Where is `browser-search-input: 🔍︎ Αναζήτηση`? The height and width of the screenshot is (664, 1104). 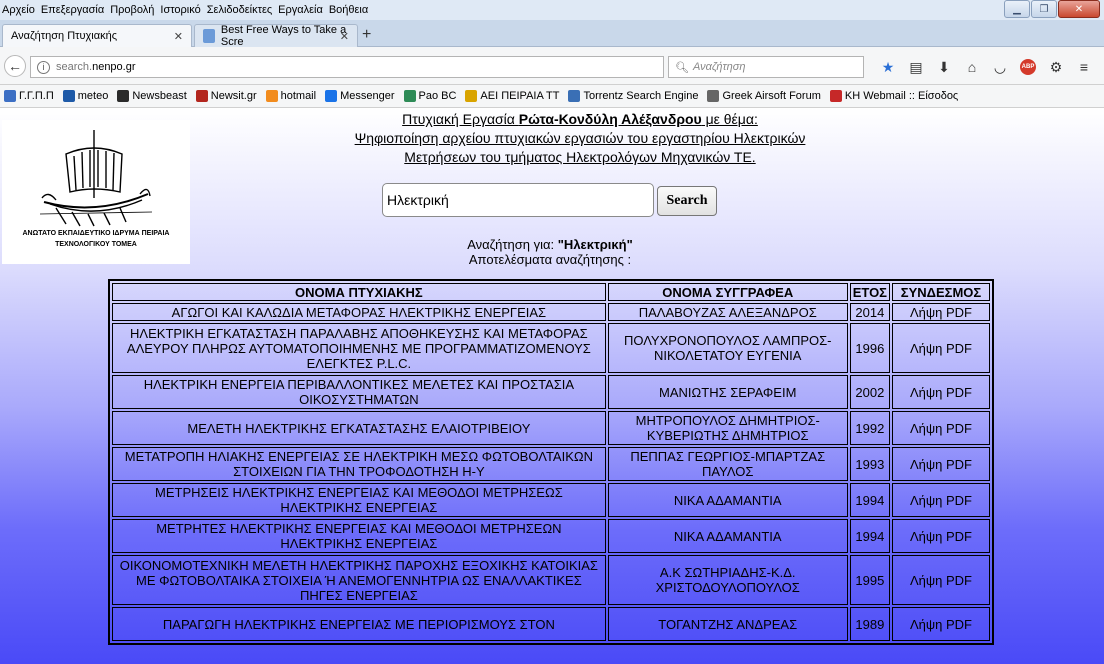
browser-search-input: 🔍︎ Αναζήτηση is located at coordinates (766, 67).